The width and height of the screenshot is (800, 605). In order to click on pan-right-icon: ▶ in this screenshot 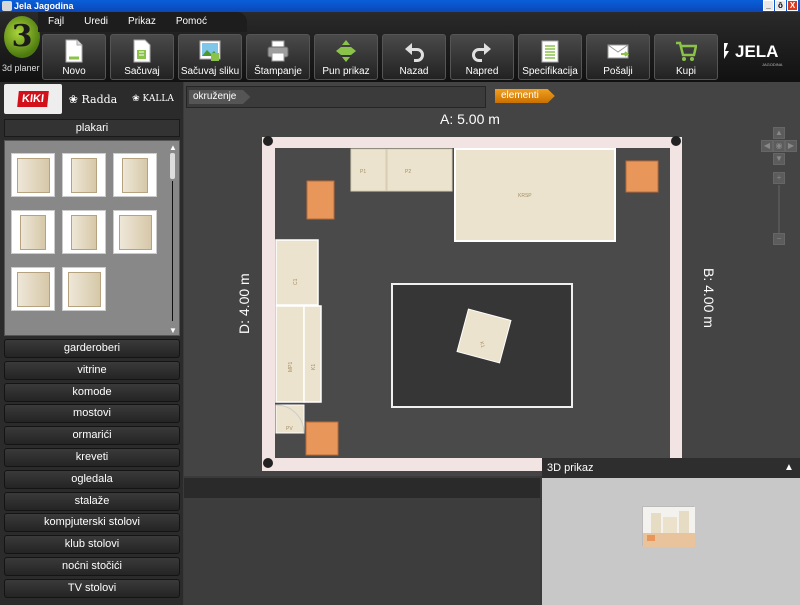, I will do `click(791, 146)`.